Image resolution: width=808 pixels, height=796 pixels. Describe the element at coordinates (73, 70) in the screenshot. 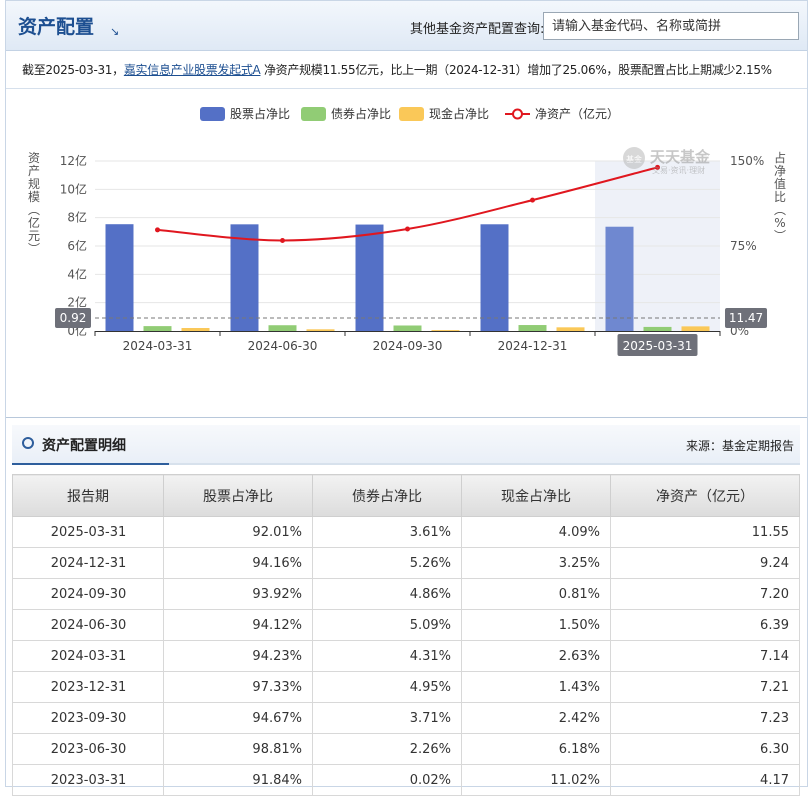

I see `summary-prefix: 截至2025-03-31，` at that location.